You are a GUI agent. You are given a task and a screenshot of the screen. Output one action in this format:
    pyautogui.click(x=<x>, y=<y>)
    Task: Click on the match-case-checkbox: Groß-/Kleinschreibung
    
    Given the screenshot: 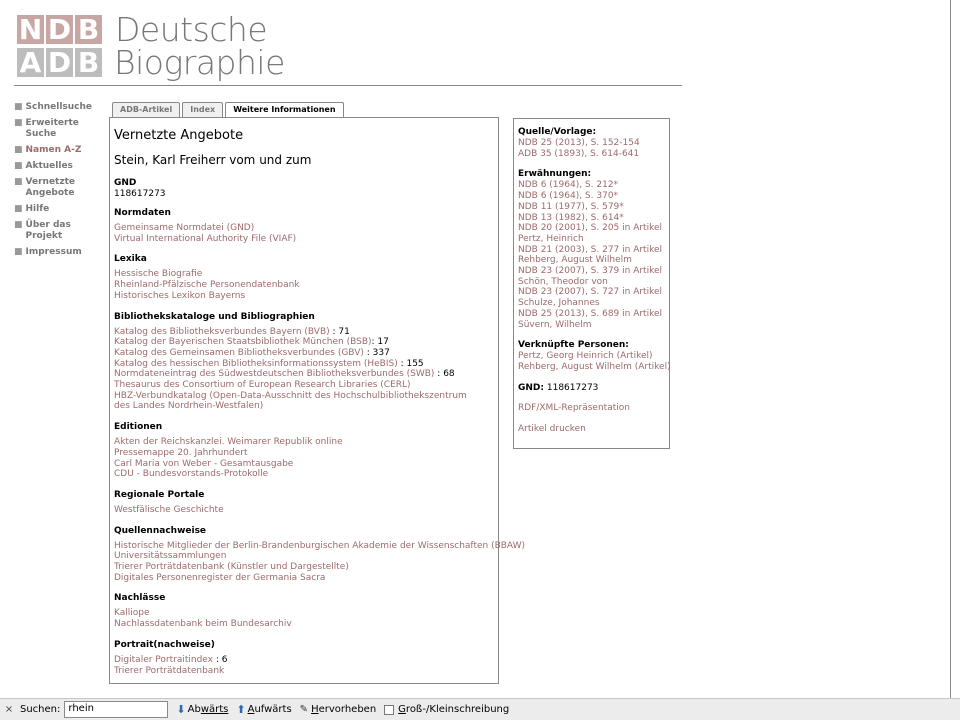 What is the action you would take?
    pyautogui.click(x=446, y=709)
    